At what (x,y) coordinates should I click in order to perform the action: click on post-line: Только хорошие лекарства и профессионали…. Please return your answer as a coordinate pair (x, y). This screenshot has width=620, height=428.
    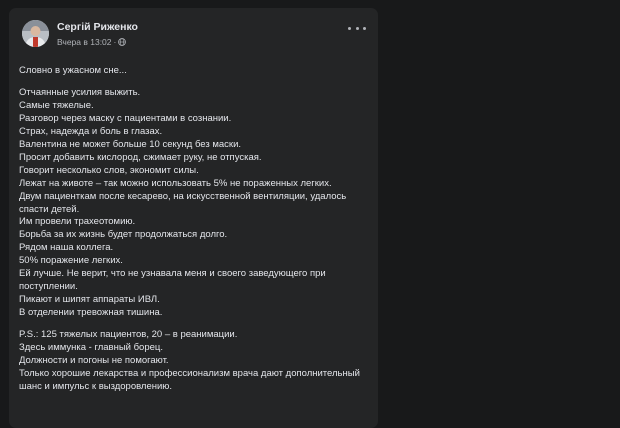
    Looking at the image, I should click on (189, 379).